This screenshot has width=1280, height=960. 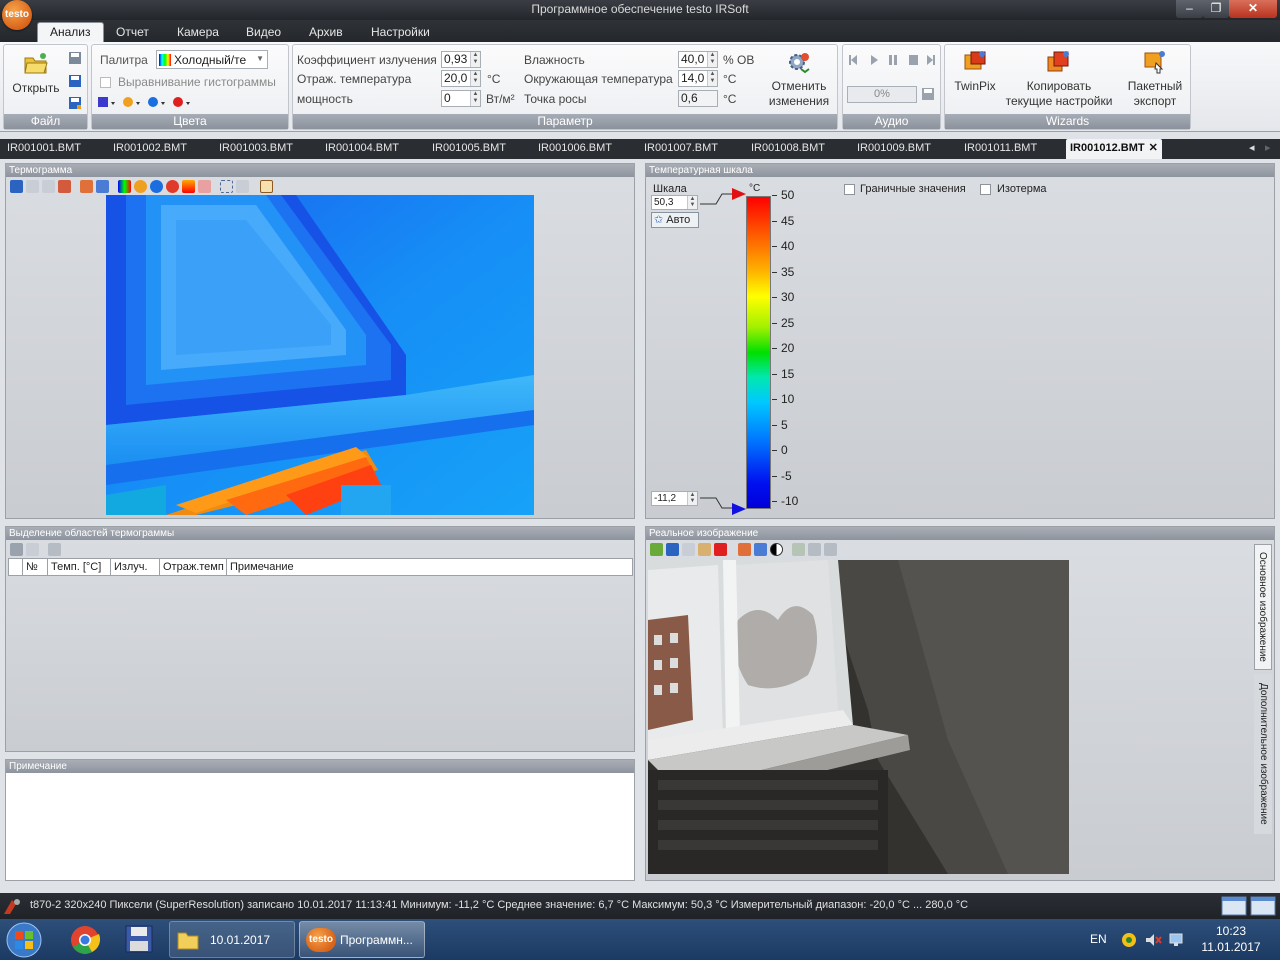 I want to click on tab-camera: Камера, so click(x=198, y=33).